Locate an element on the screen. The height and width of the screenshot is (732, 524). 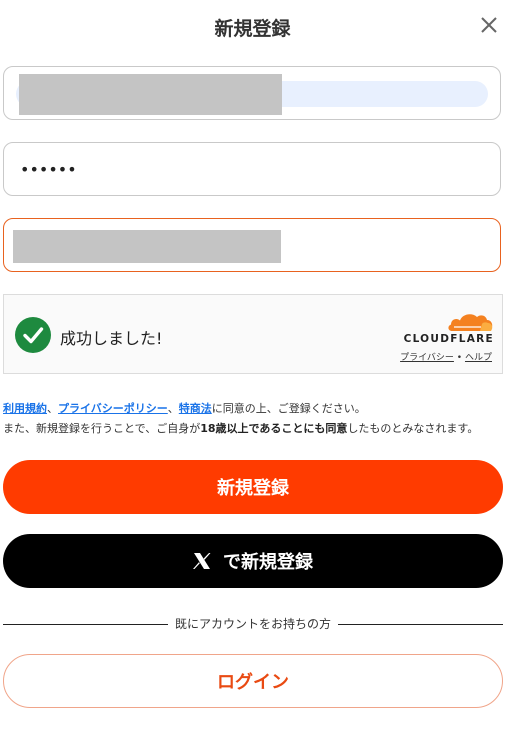
cloudflare-logo-icon is located at coordinates (470, 322).